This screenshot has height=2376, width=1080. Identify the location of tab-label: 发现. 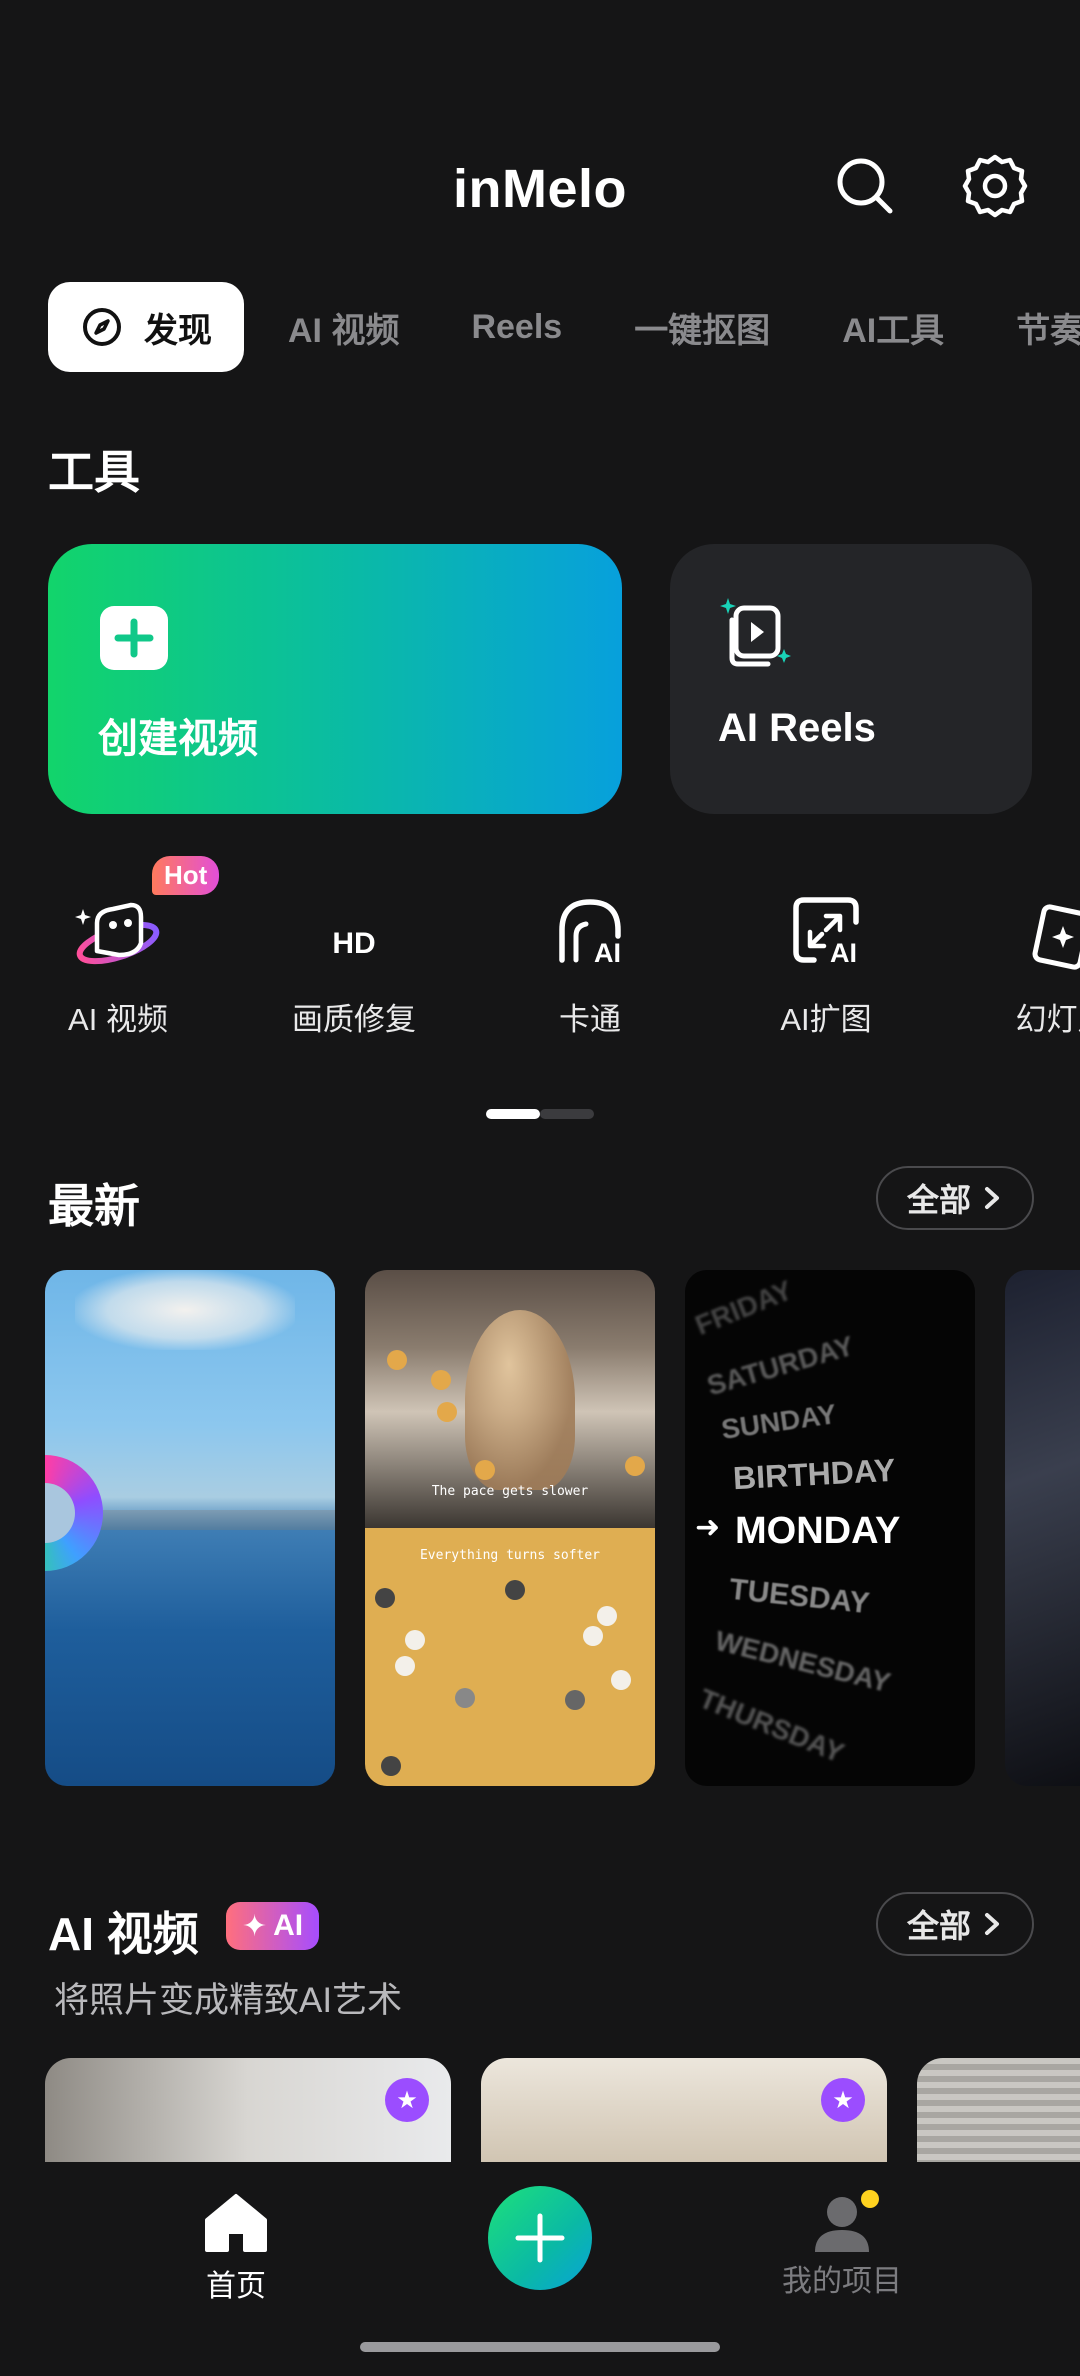
(178, 330).